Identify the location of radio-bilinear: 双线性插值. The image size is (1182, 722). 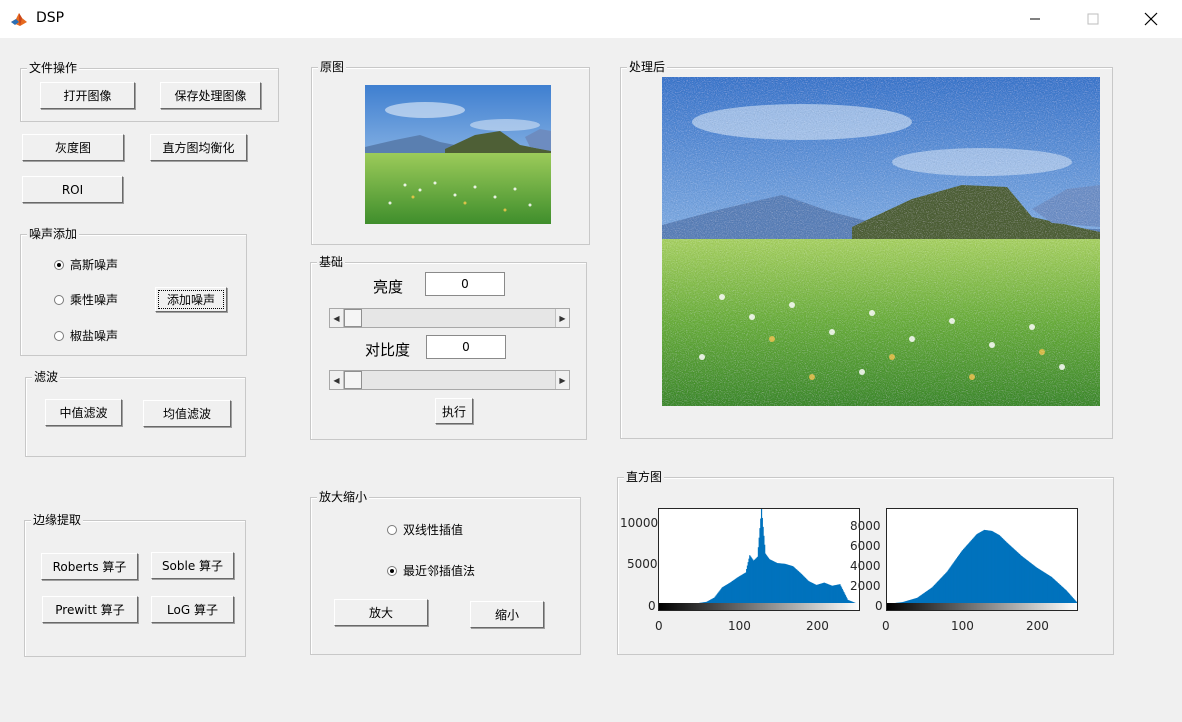
(425, 529).